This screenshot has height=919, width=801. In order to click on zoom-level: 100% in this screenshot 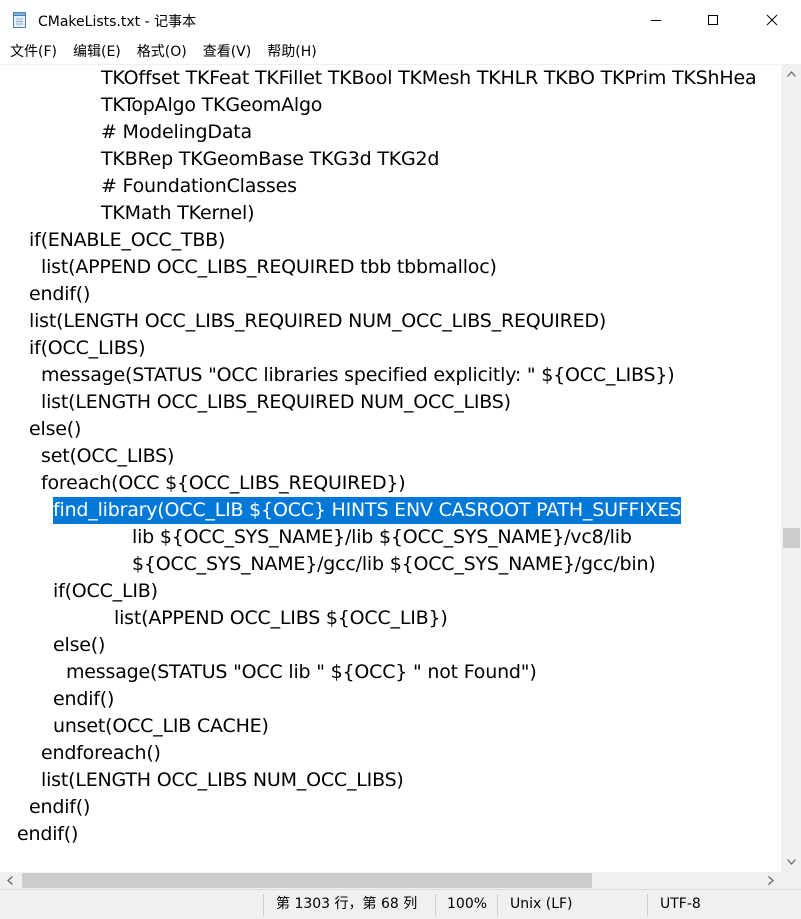, I will do `click(467, 904)`.